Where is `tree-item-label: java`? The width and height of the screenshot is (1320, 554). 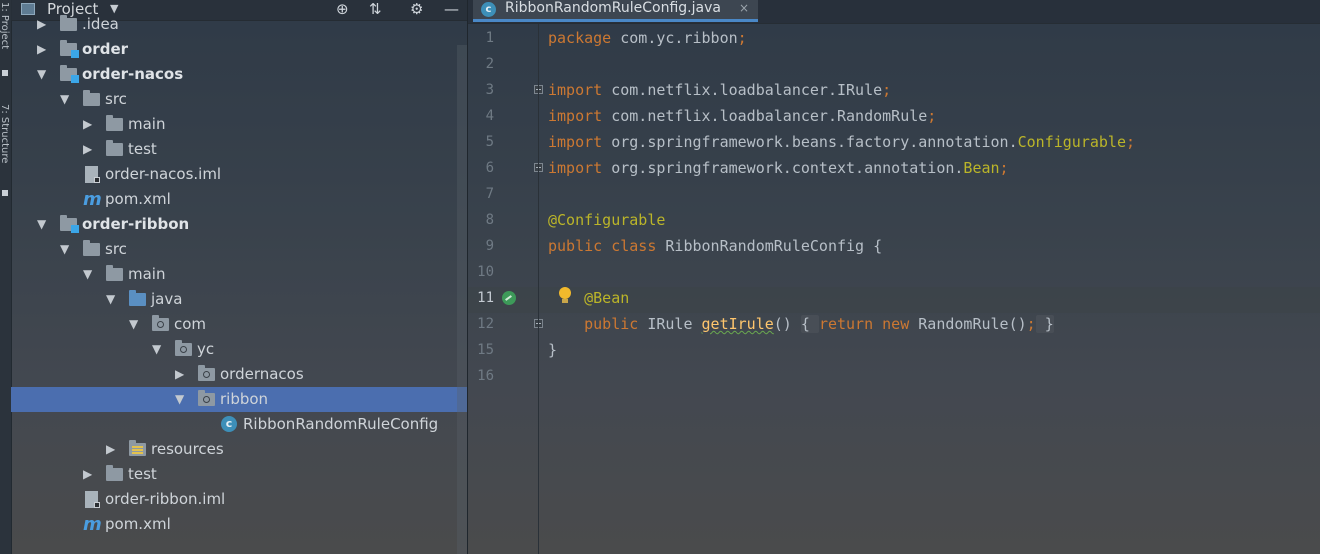
tree-item-label: java is located at coordinates (167, 299).